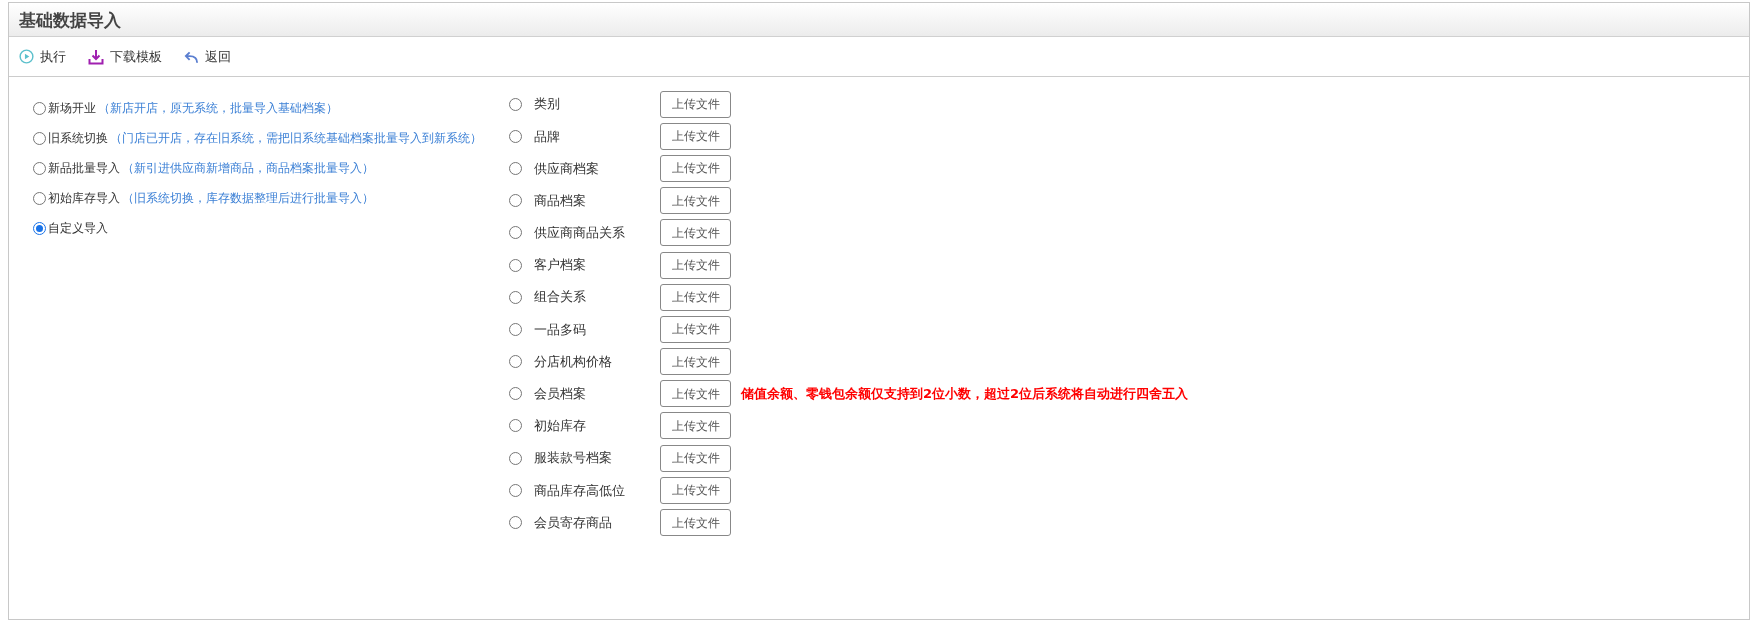 The height and width of the screenshot is (627, 1757). I want to click on data-type-label: 一品多码, so click(560, 329).